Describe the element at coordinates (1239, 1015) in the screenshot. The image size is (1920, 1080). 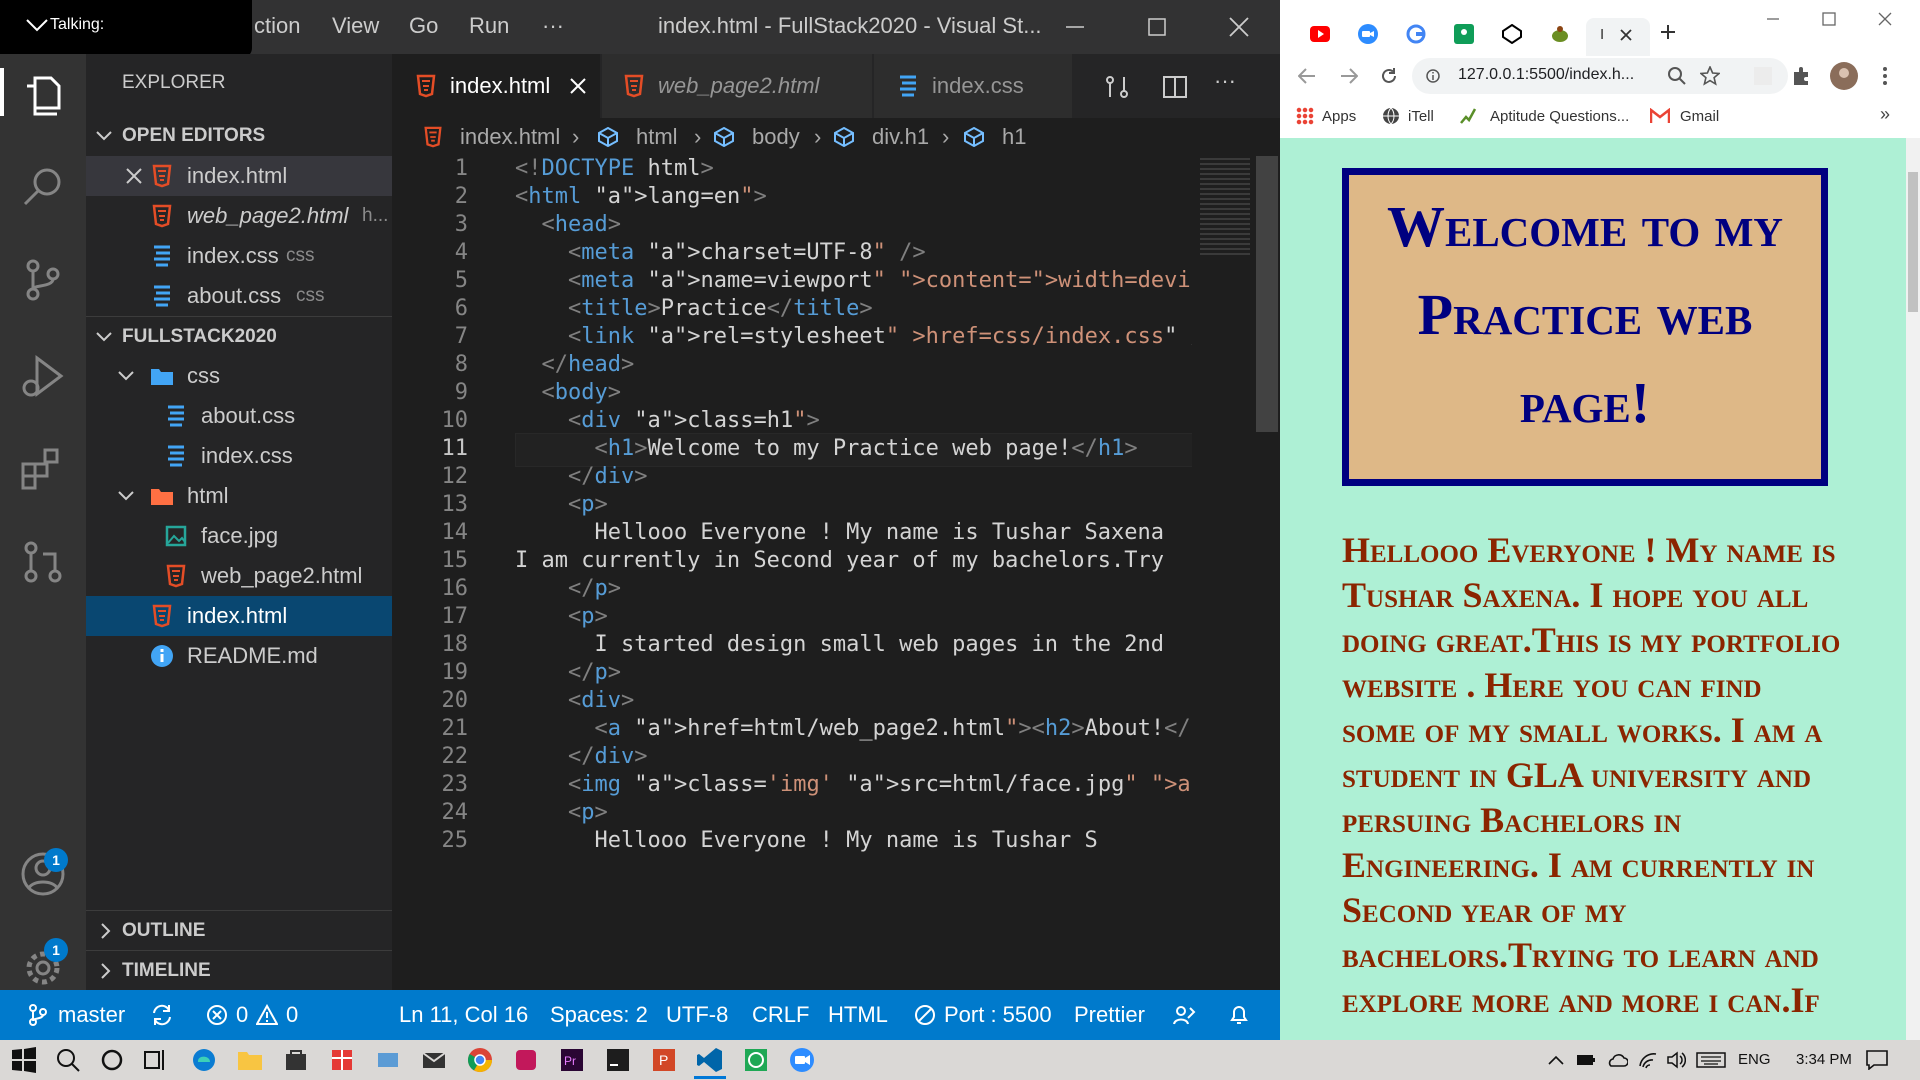
I see `bell-icon` at that location.